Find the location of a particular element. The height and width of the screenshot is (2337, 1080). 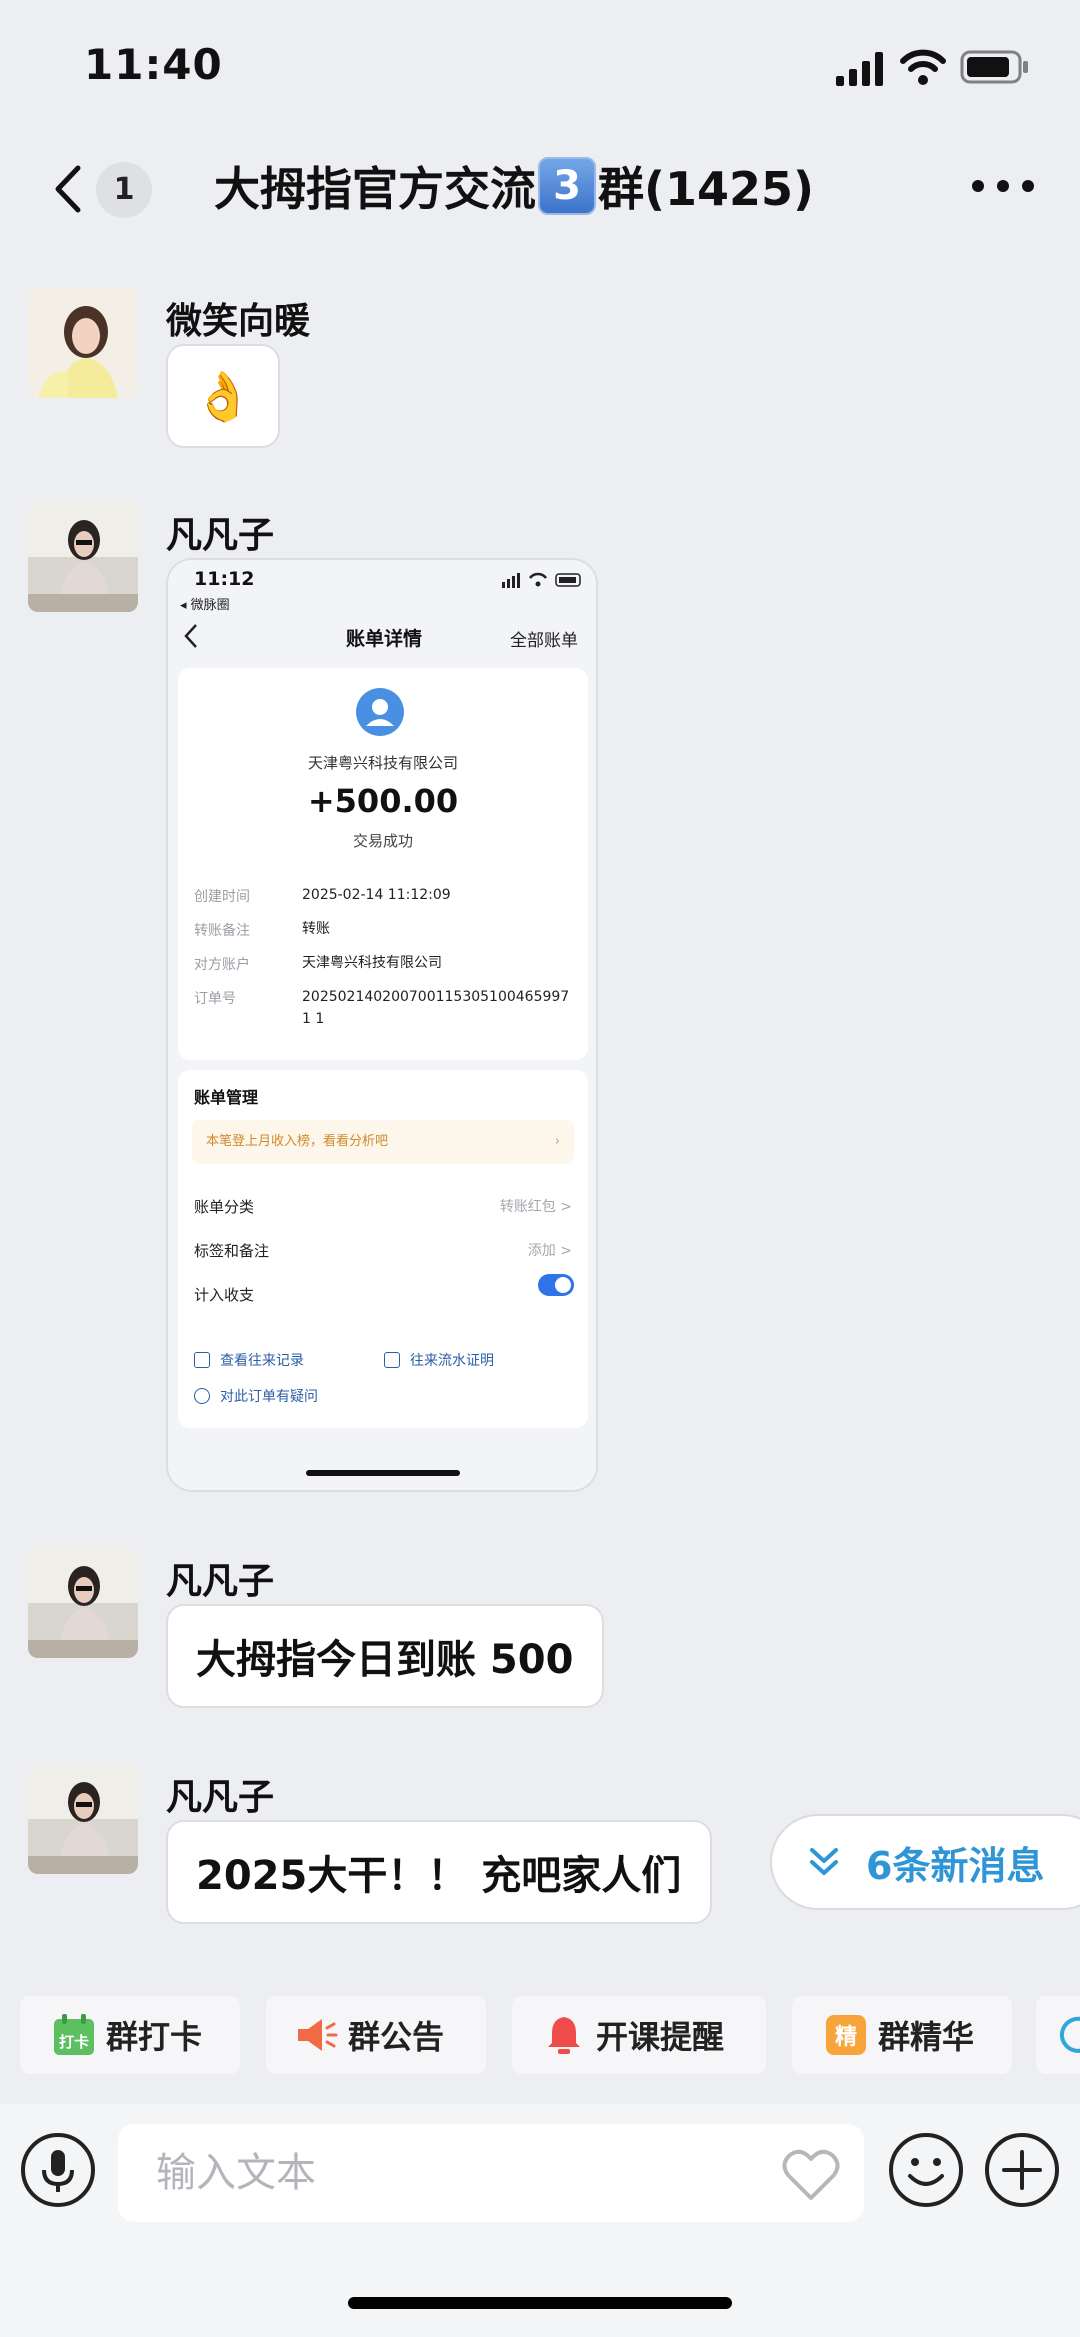

shot-item-label: 账单分类 is located at coordinates (224, 1207).